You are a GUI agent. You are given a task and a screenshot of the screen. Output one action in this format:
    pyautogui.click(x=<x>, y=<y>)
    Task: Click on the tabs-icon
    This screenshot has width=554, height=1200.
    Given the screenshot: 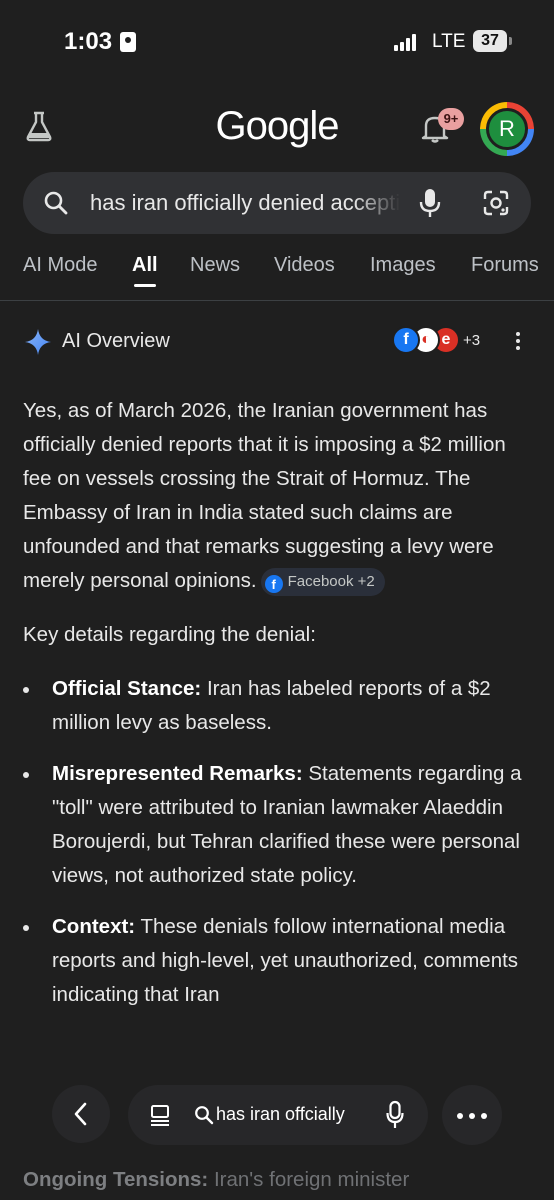 What is the action you would take?
    pyautogui.click(x=160, y=1115)
    